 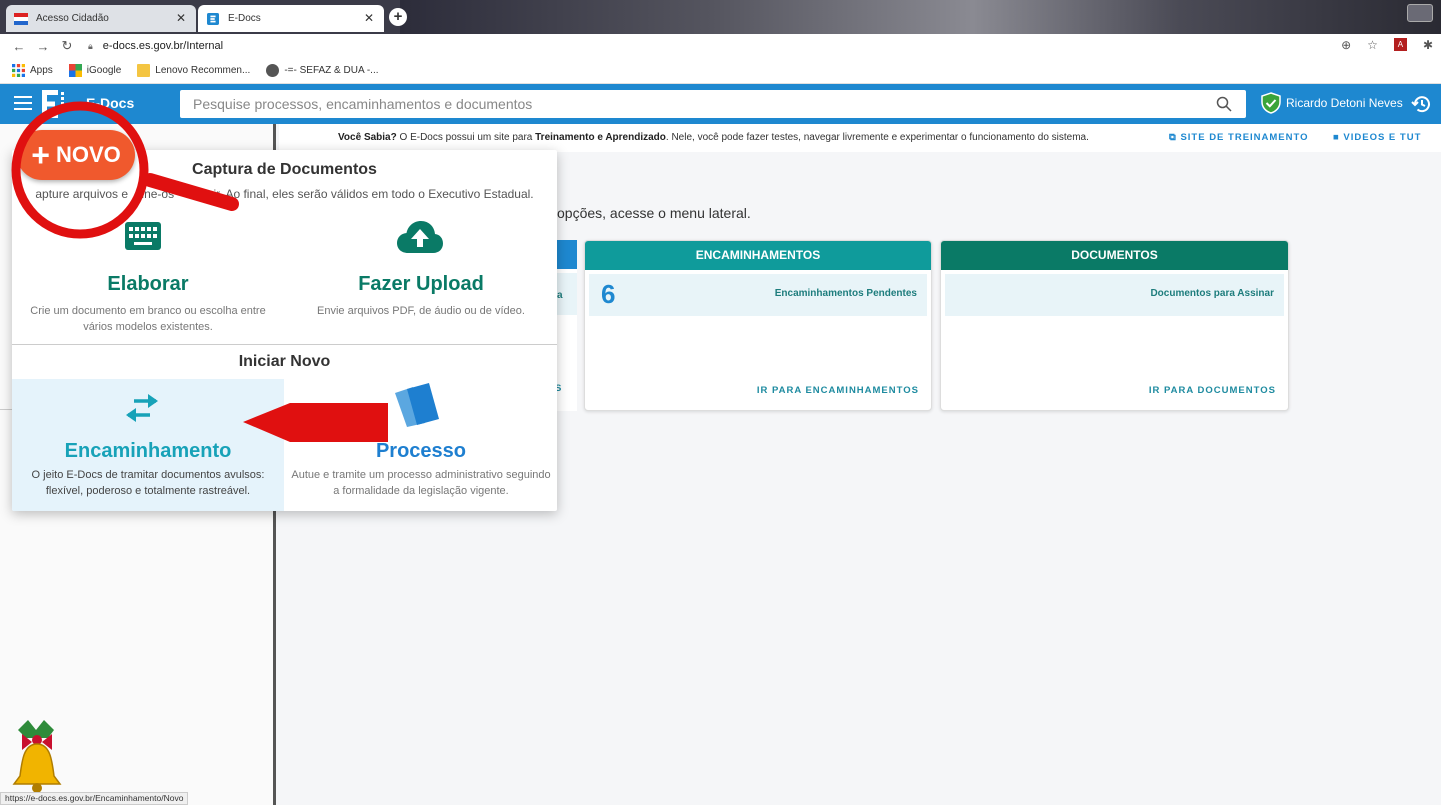 What do you see at coordinates (1271, 103) in the screenshot?
I see `verified-shield-icon` at bounding box center [1271, 103].